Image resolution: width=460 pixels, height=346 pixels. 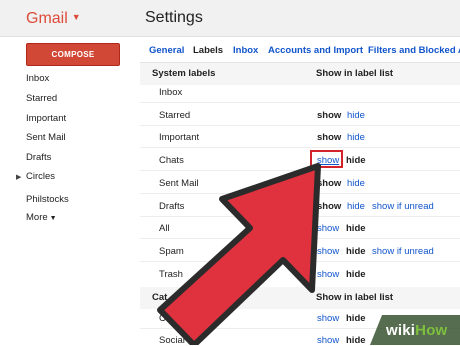 I want to click on sidebar-item-sent-mail: Sent Mail, so click(x=46, y=137).